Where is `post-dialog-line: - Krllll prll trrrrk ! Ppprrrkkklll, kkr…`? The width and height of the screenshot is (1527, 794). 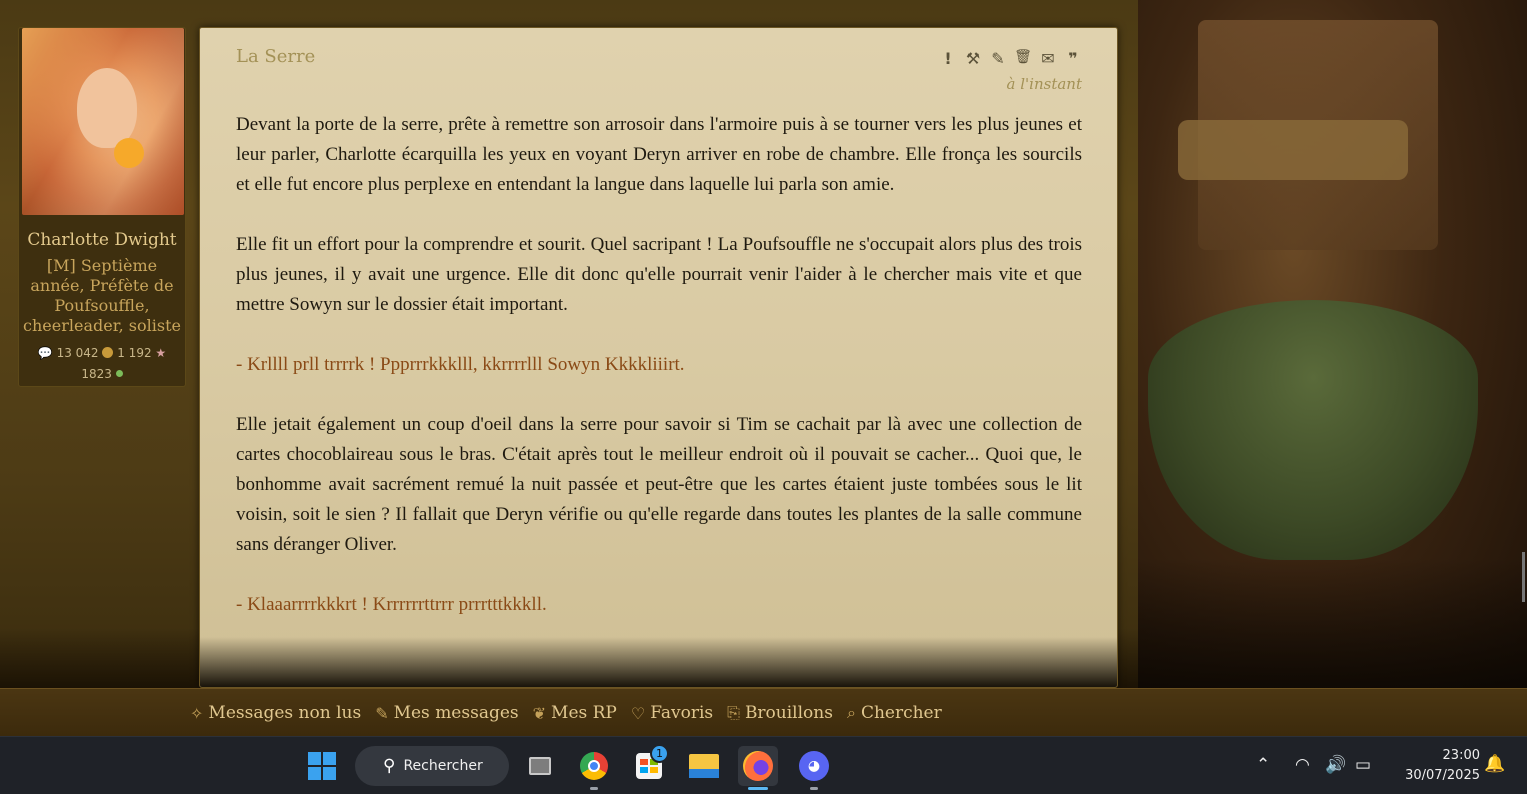 post-dialog-line: - Krllll prll trrrrk ! Ppprrrkkklll, kkr… is located at coordinates (460, 364).